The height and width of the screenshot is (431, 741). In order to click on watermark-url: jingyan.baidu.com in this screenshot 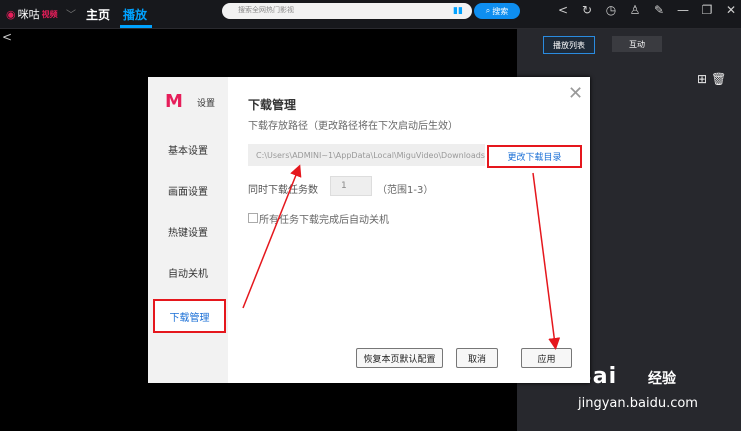, I will do `click(638, 403)`.